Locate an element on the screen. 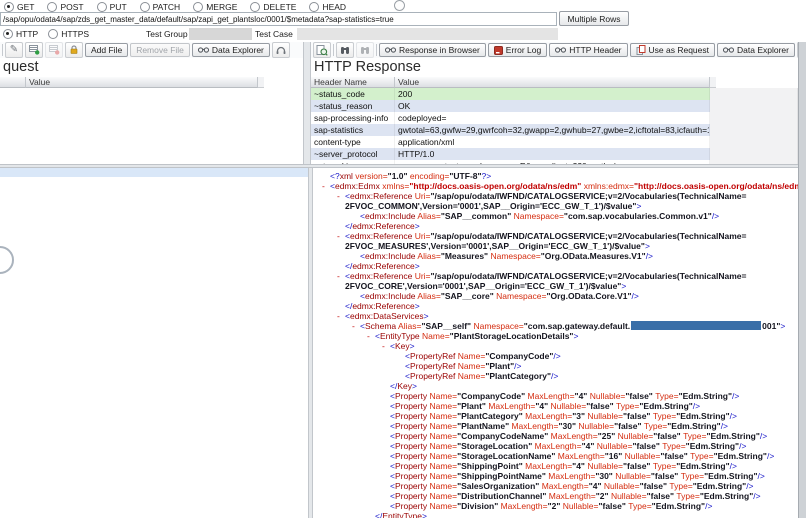 The image size is (806, 518). method-radio-patch: PATCH is located at coordinates (159, 6).